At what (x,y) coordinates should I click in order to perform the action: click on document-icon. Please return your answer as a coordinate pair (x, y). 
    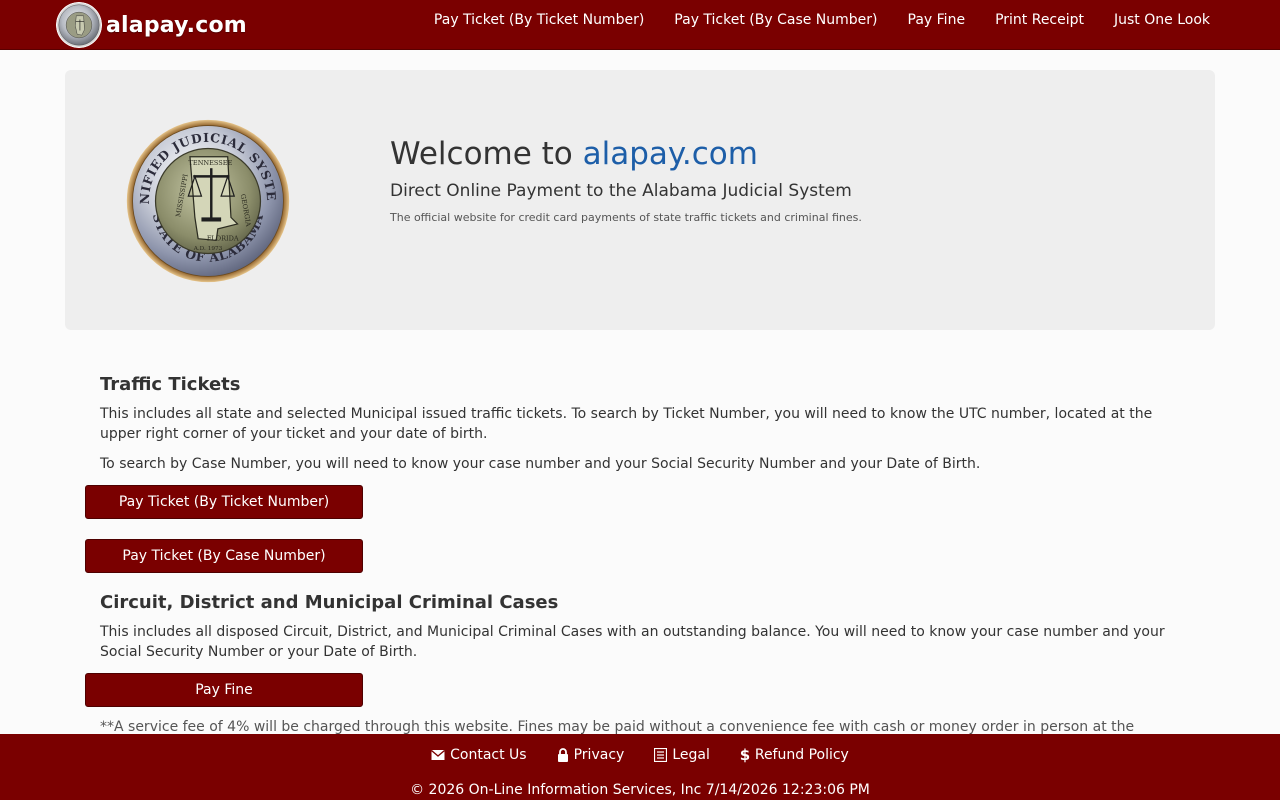
    Looking at the image, I should click on (661, 755).